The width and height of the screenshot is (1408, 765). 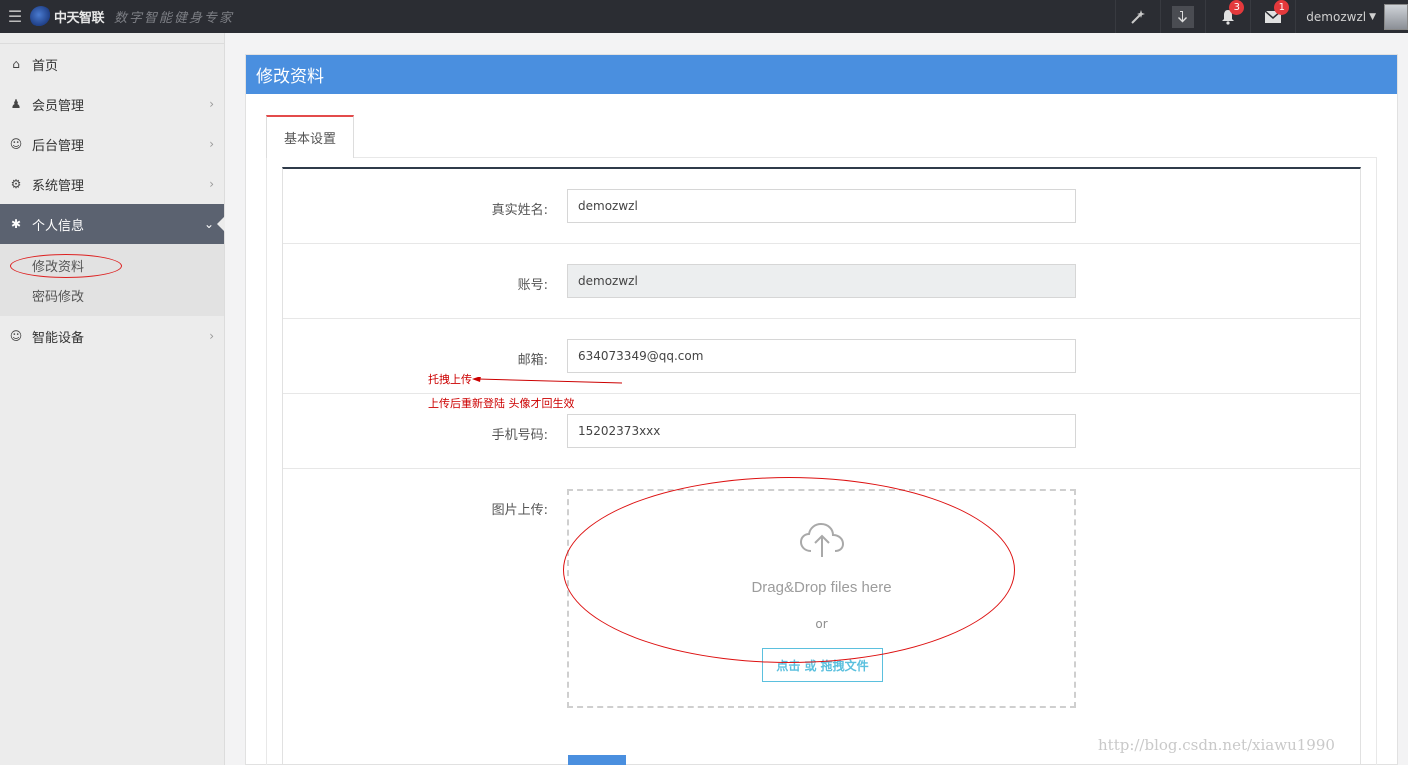 What do you see at coordinates (501, 403) in the screenshot?
I see `annotation-relogin-note: 上传后重新登陆 头像才回生效` at bounding box center [501, 403].